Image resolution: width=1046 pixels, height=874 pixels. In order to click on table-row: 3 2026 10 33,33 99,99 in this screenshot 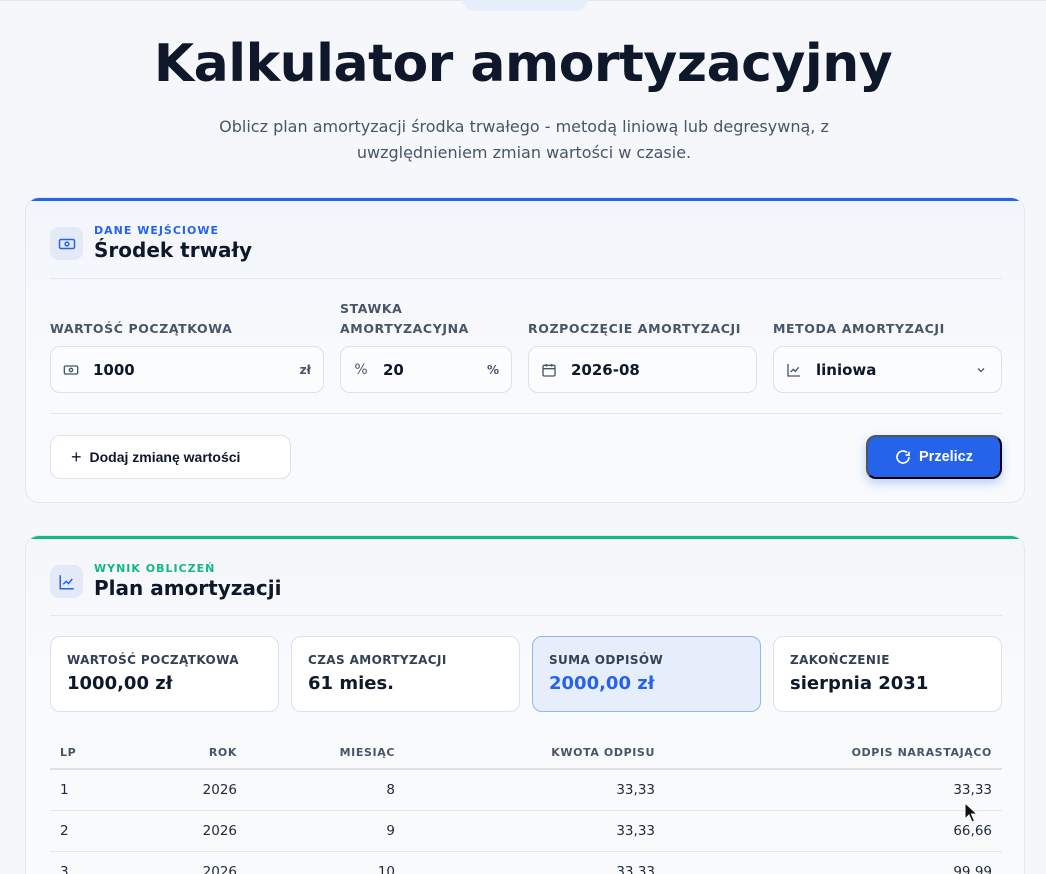, I will do `click(526, 862)`.